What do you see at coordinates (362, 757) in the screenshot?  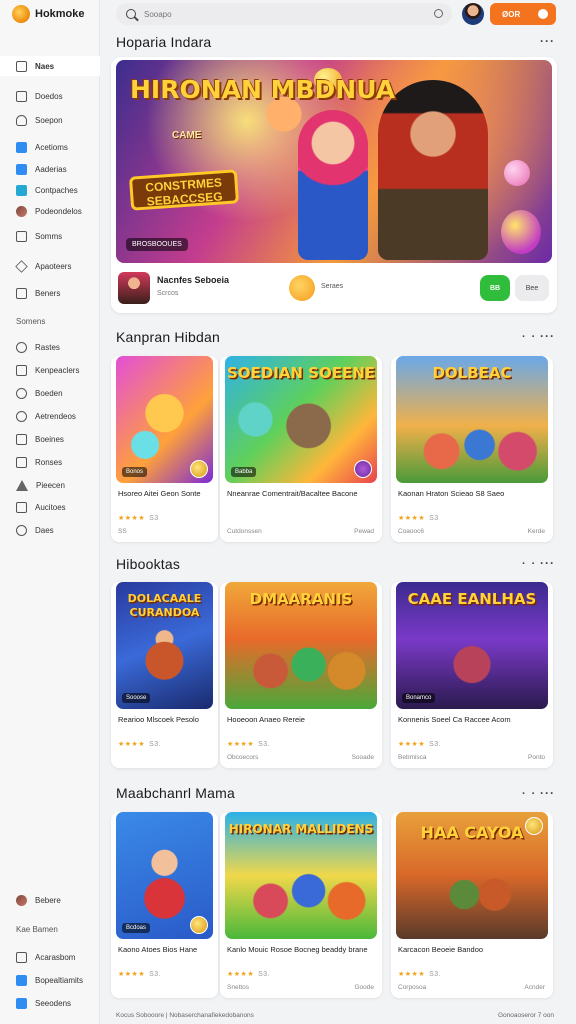 I see `game-footer-right: Sooade` at bounding box center [362, 757].